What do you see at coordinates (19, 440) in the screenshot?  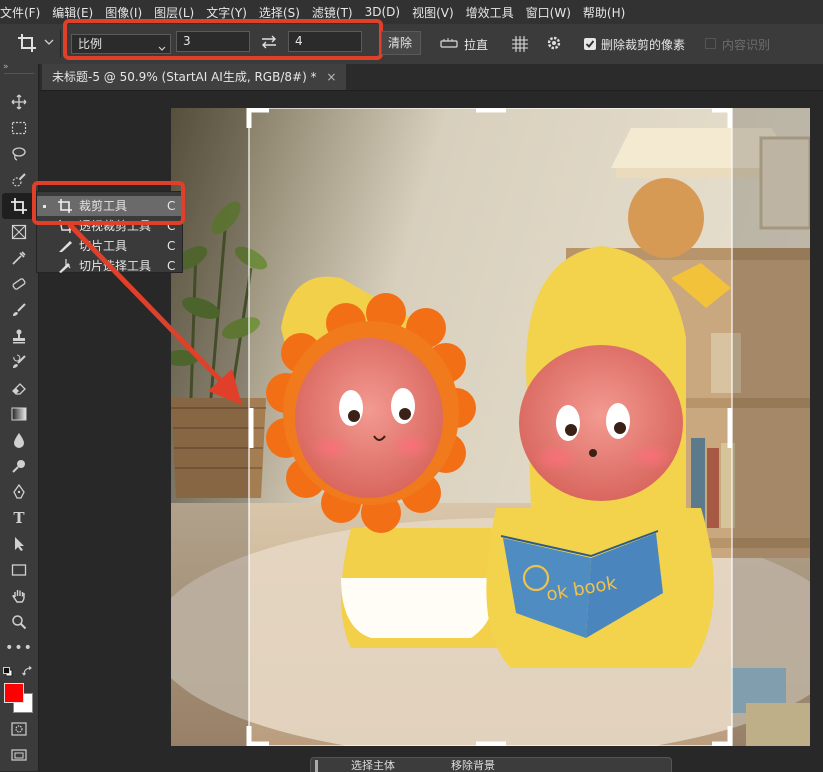 I see `blur-tool-icon` at bounding box center [19, 440].